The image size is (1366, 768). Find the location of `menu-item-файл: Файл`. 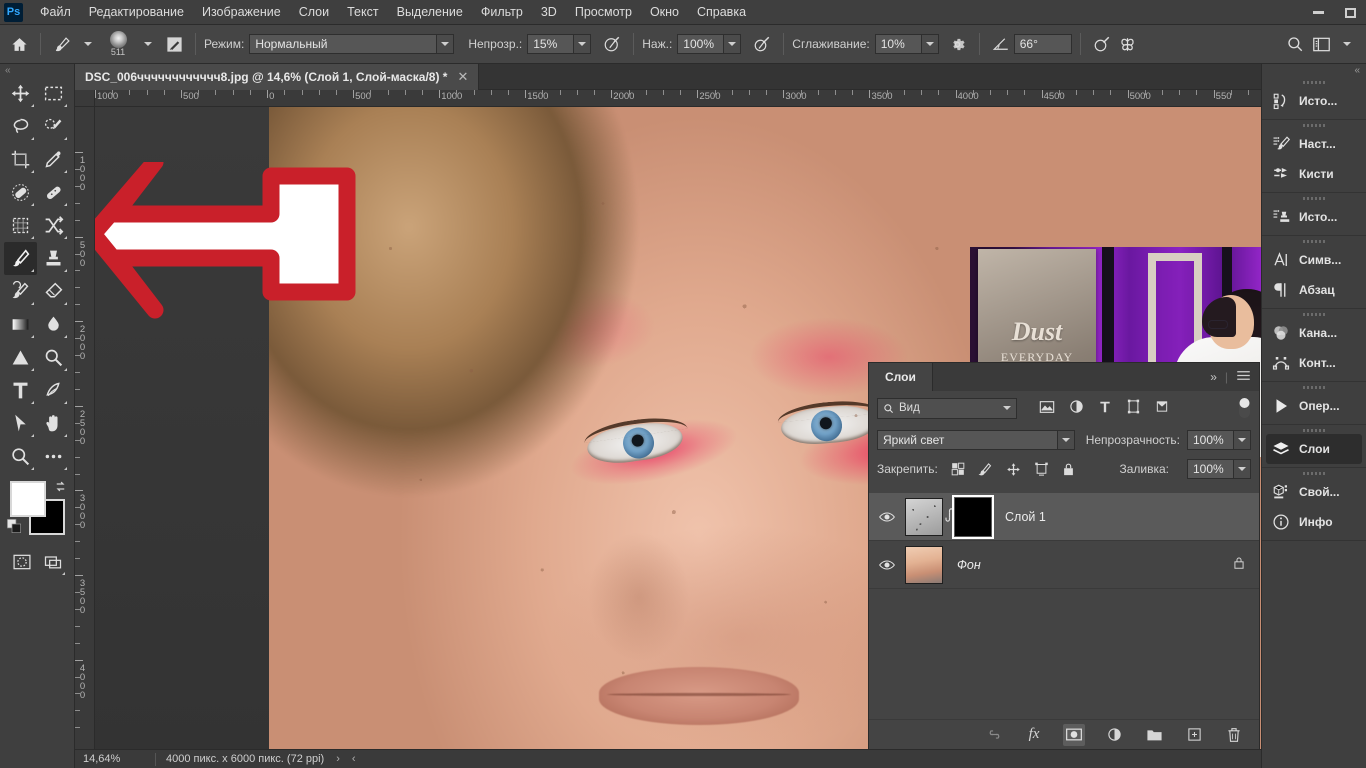

menu-item-файл: Файл is located at coordinates (55, 12).